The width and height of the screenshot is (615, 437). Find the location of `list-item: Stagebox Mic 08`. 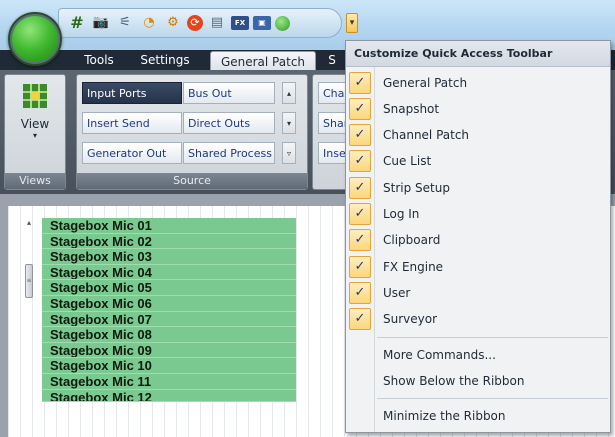

list-item: Stagebox Mic 08 is located at coordinates (169, 335).